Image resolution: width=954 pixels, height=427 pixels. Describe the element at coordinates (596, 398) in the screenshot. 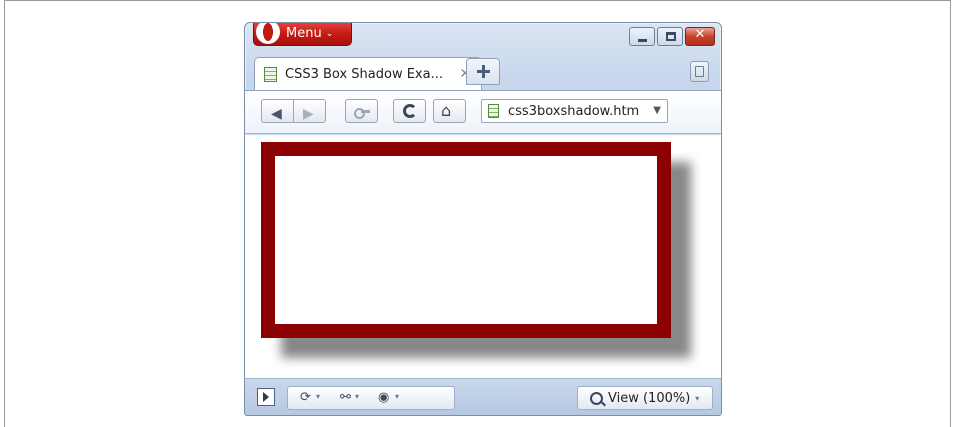

I see `zoom-icon` at that location.